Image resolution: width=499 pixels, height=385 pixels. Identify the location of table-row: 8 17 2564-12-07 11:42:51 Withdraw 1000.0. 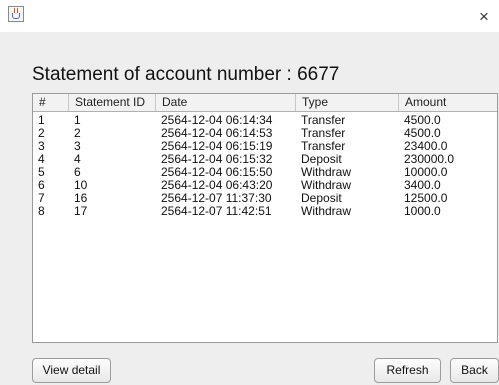
(265, 211).